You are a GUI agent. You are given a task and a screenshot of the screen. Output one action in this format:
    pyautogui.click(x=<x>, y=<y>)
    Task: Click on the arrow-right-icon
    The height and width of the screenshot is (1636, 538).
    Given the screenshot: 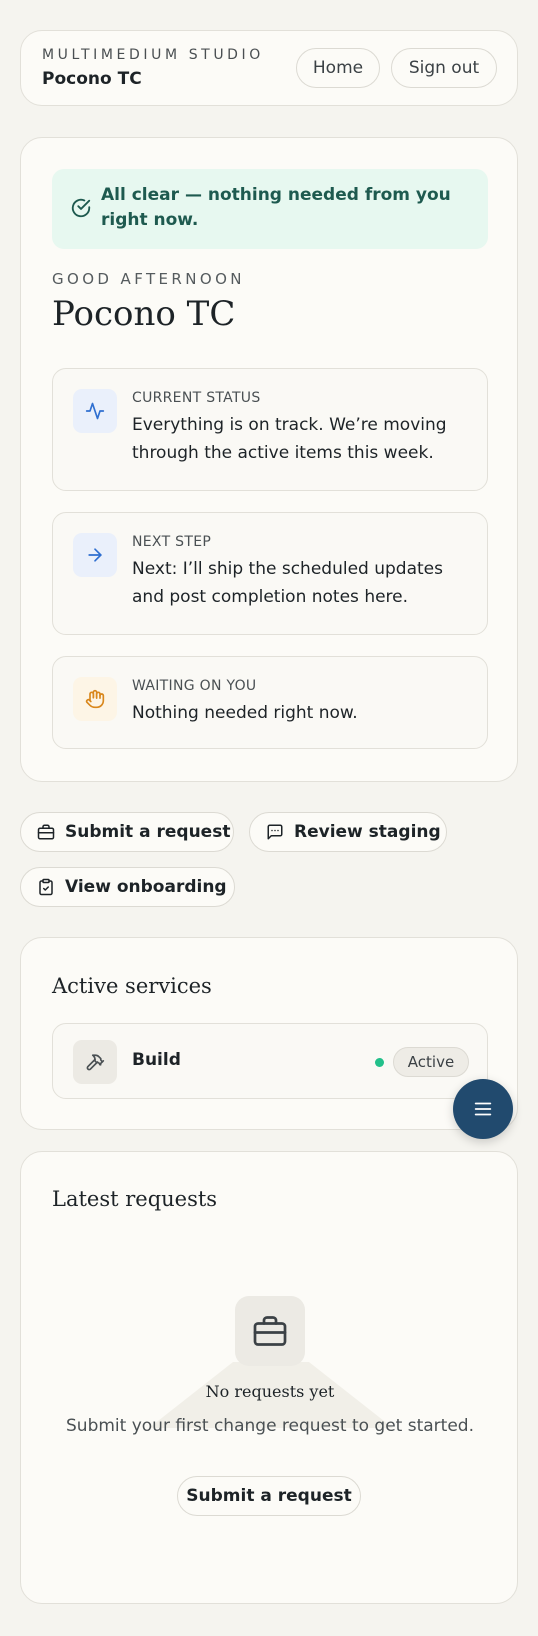 What is the action you would take?
    pyautogui.click(x=95, y=555)
    